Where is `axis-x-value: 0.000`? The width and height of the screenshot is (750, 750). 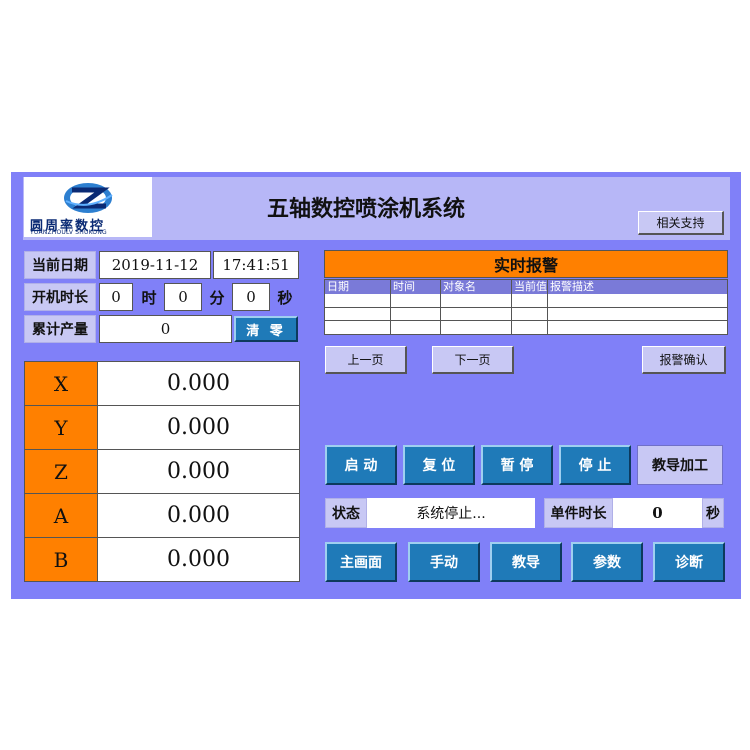
axis-x-value: 0.000 is located at coordinates (198, 384).